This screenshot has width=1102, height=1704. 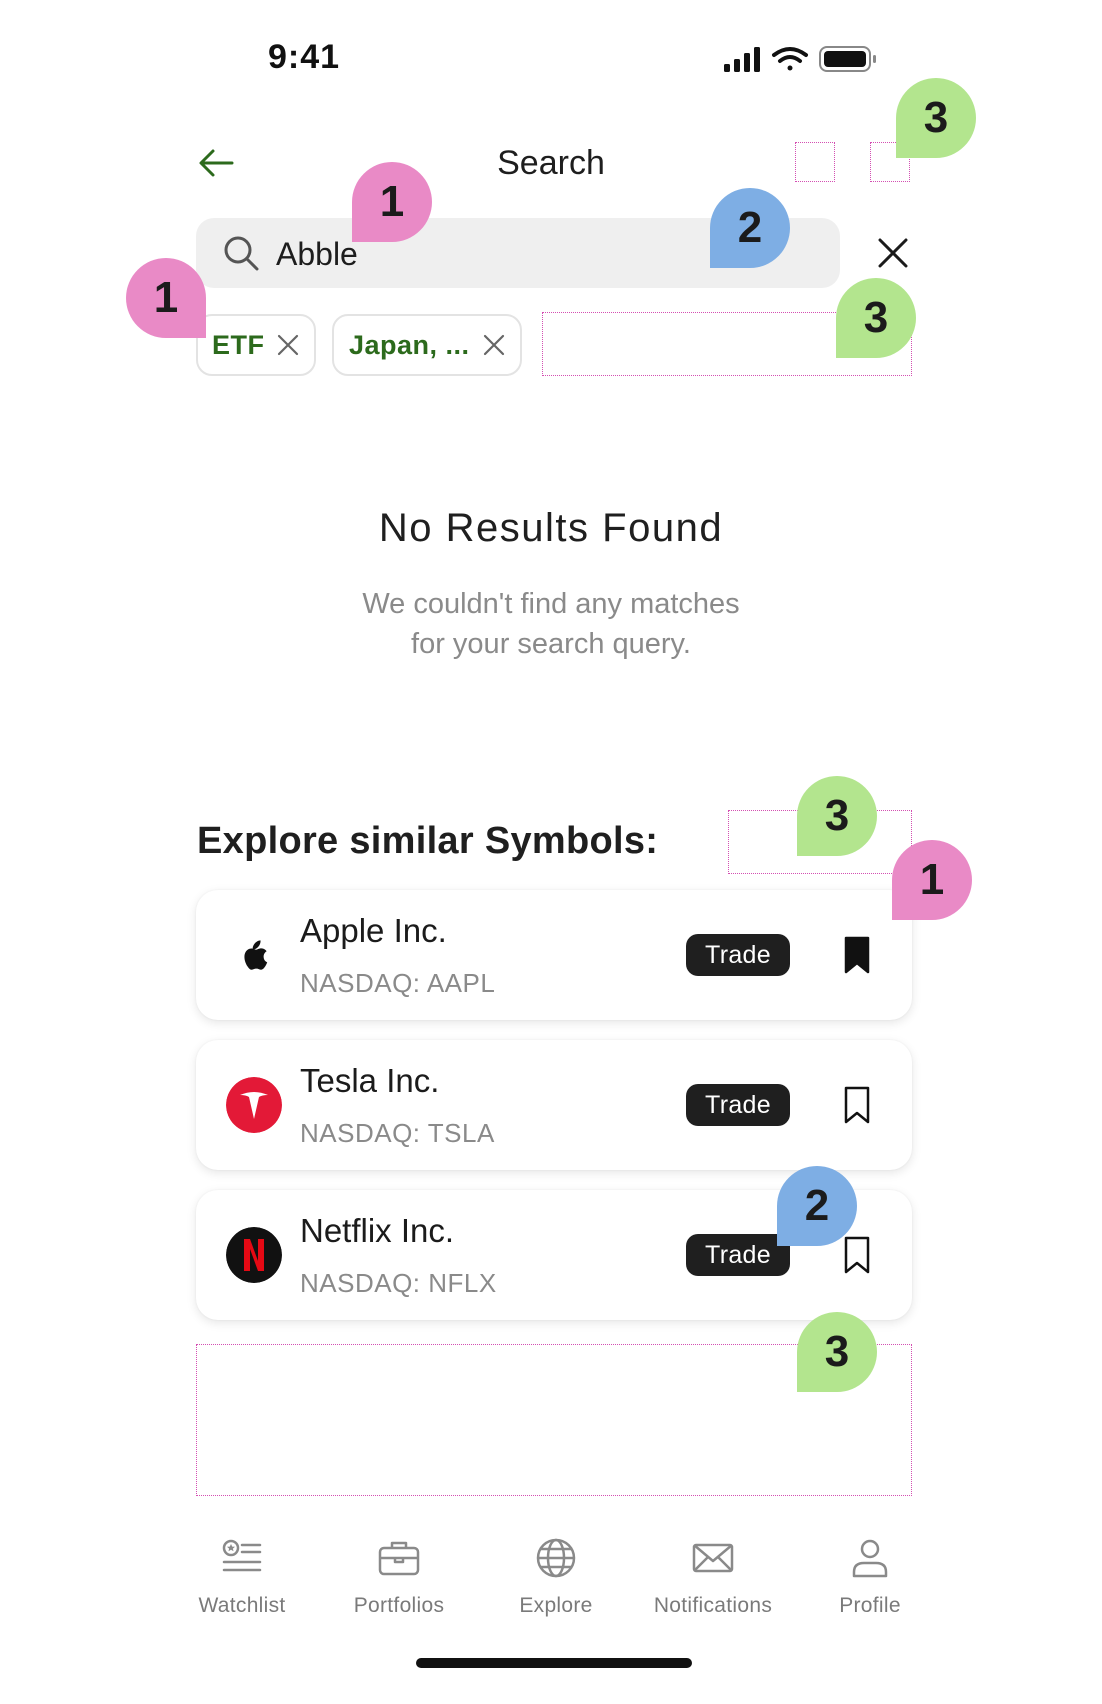 What do you see at coordinates (254, 1255) in the screenshot?
I see `netflix-logo-icon` at bounding box center [254, 1255].